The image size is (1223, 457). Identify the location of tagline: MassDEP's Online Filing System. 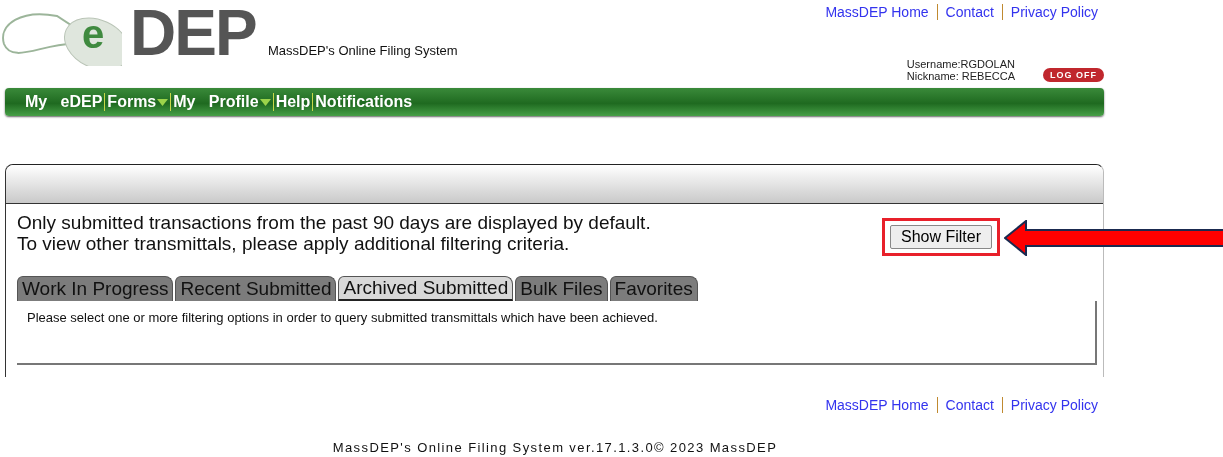
(363, 50).